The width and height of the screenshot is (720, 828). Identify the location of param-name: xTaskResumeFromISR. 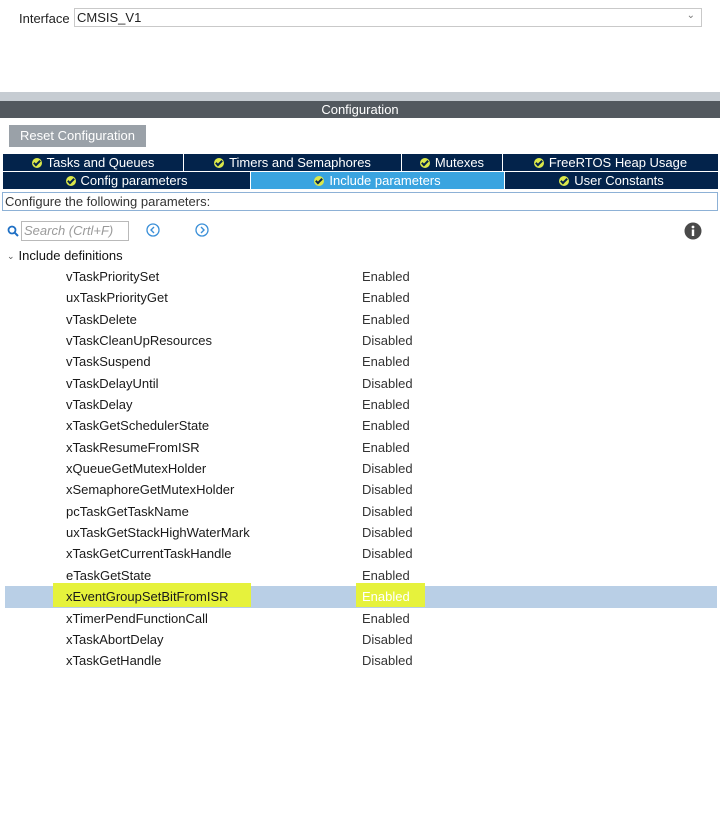
(133, 447).